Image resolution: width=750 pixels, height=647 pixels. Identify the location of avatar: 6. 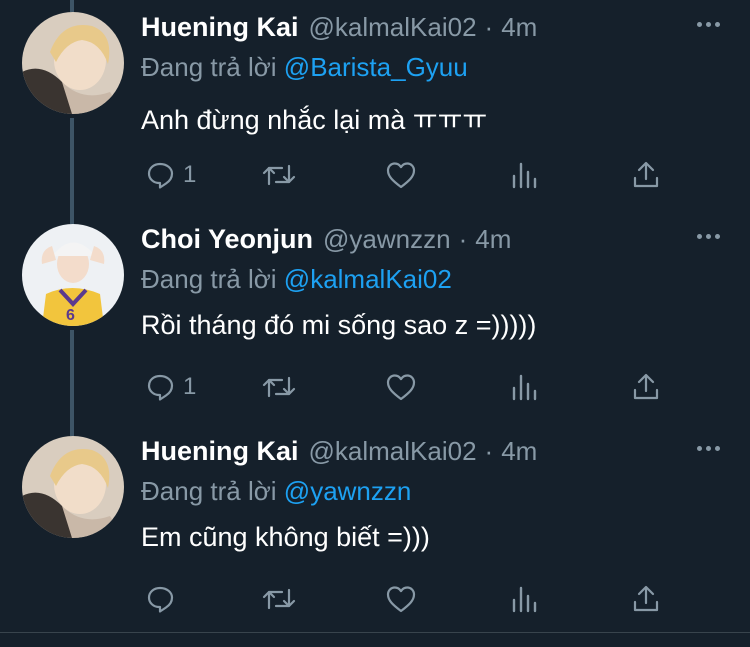
(73, 275).